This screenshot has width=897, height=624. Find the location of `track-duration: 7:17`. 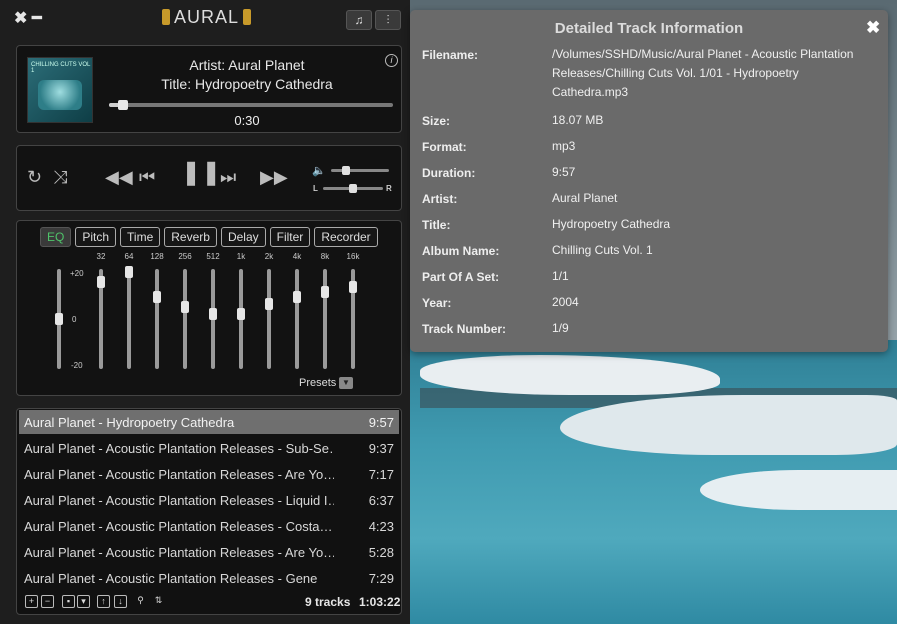

track-duration: 7:17 is located at coordinates (381, 474).